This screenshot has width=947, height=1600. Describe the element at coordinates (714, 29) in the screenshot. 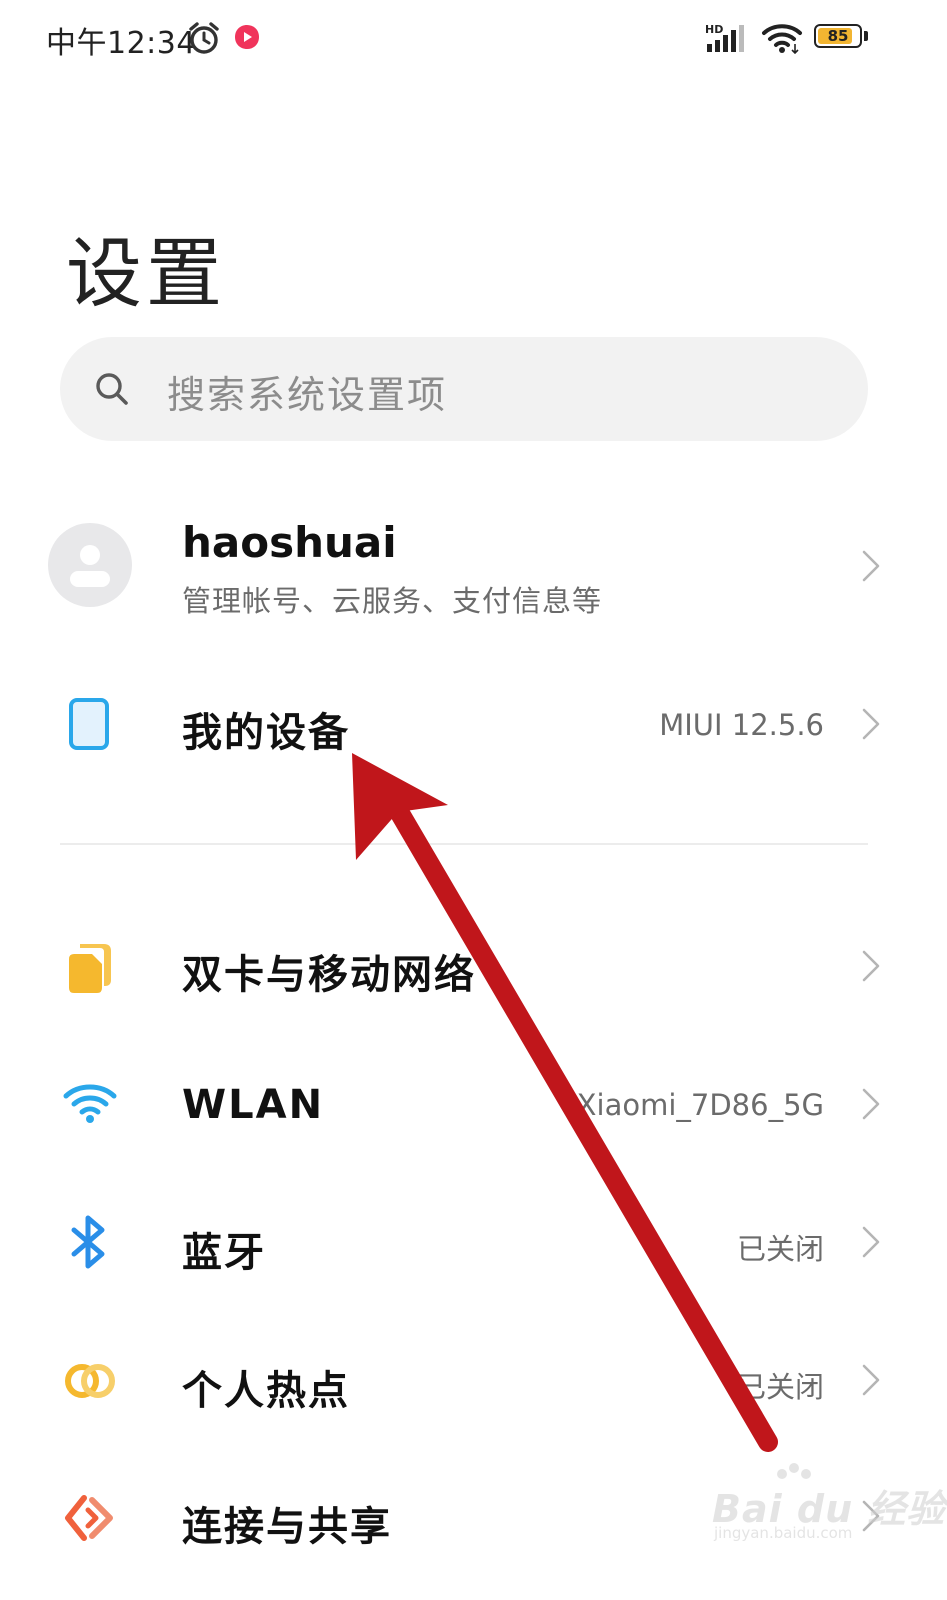

I see `signal-hd-label: HD` at that location.